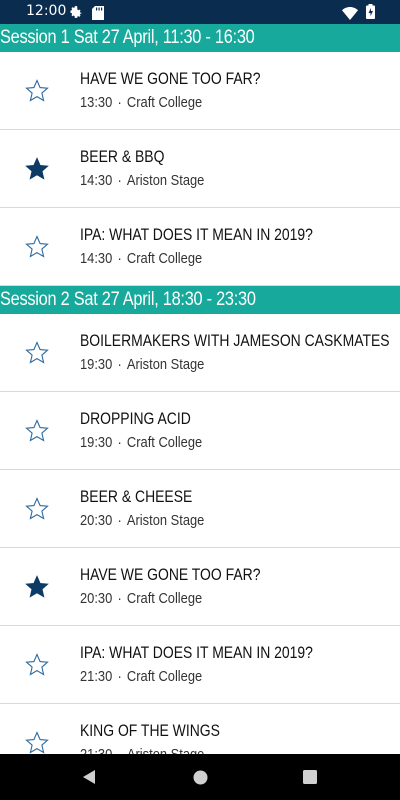 This screenshot has height=800, width=400. Describe the element at coordinates (200, 509) in the screenshot. I see `event-row: BEER & CHEESE 20:30 · Ariston Stage` at that location.